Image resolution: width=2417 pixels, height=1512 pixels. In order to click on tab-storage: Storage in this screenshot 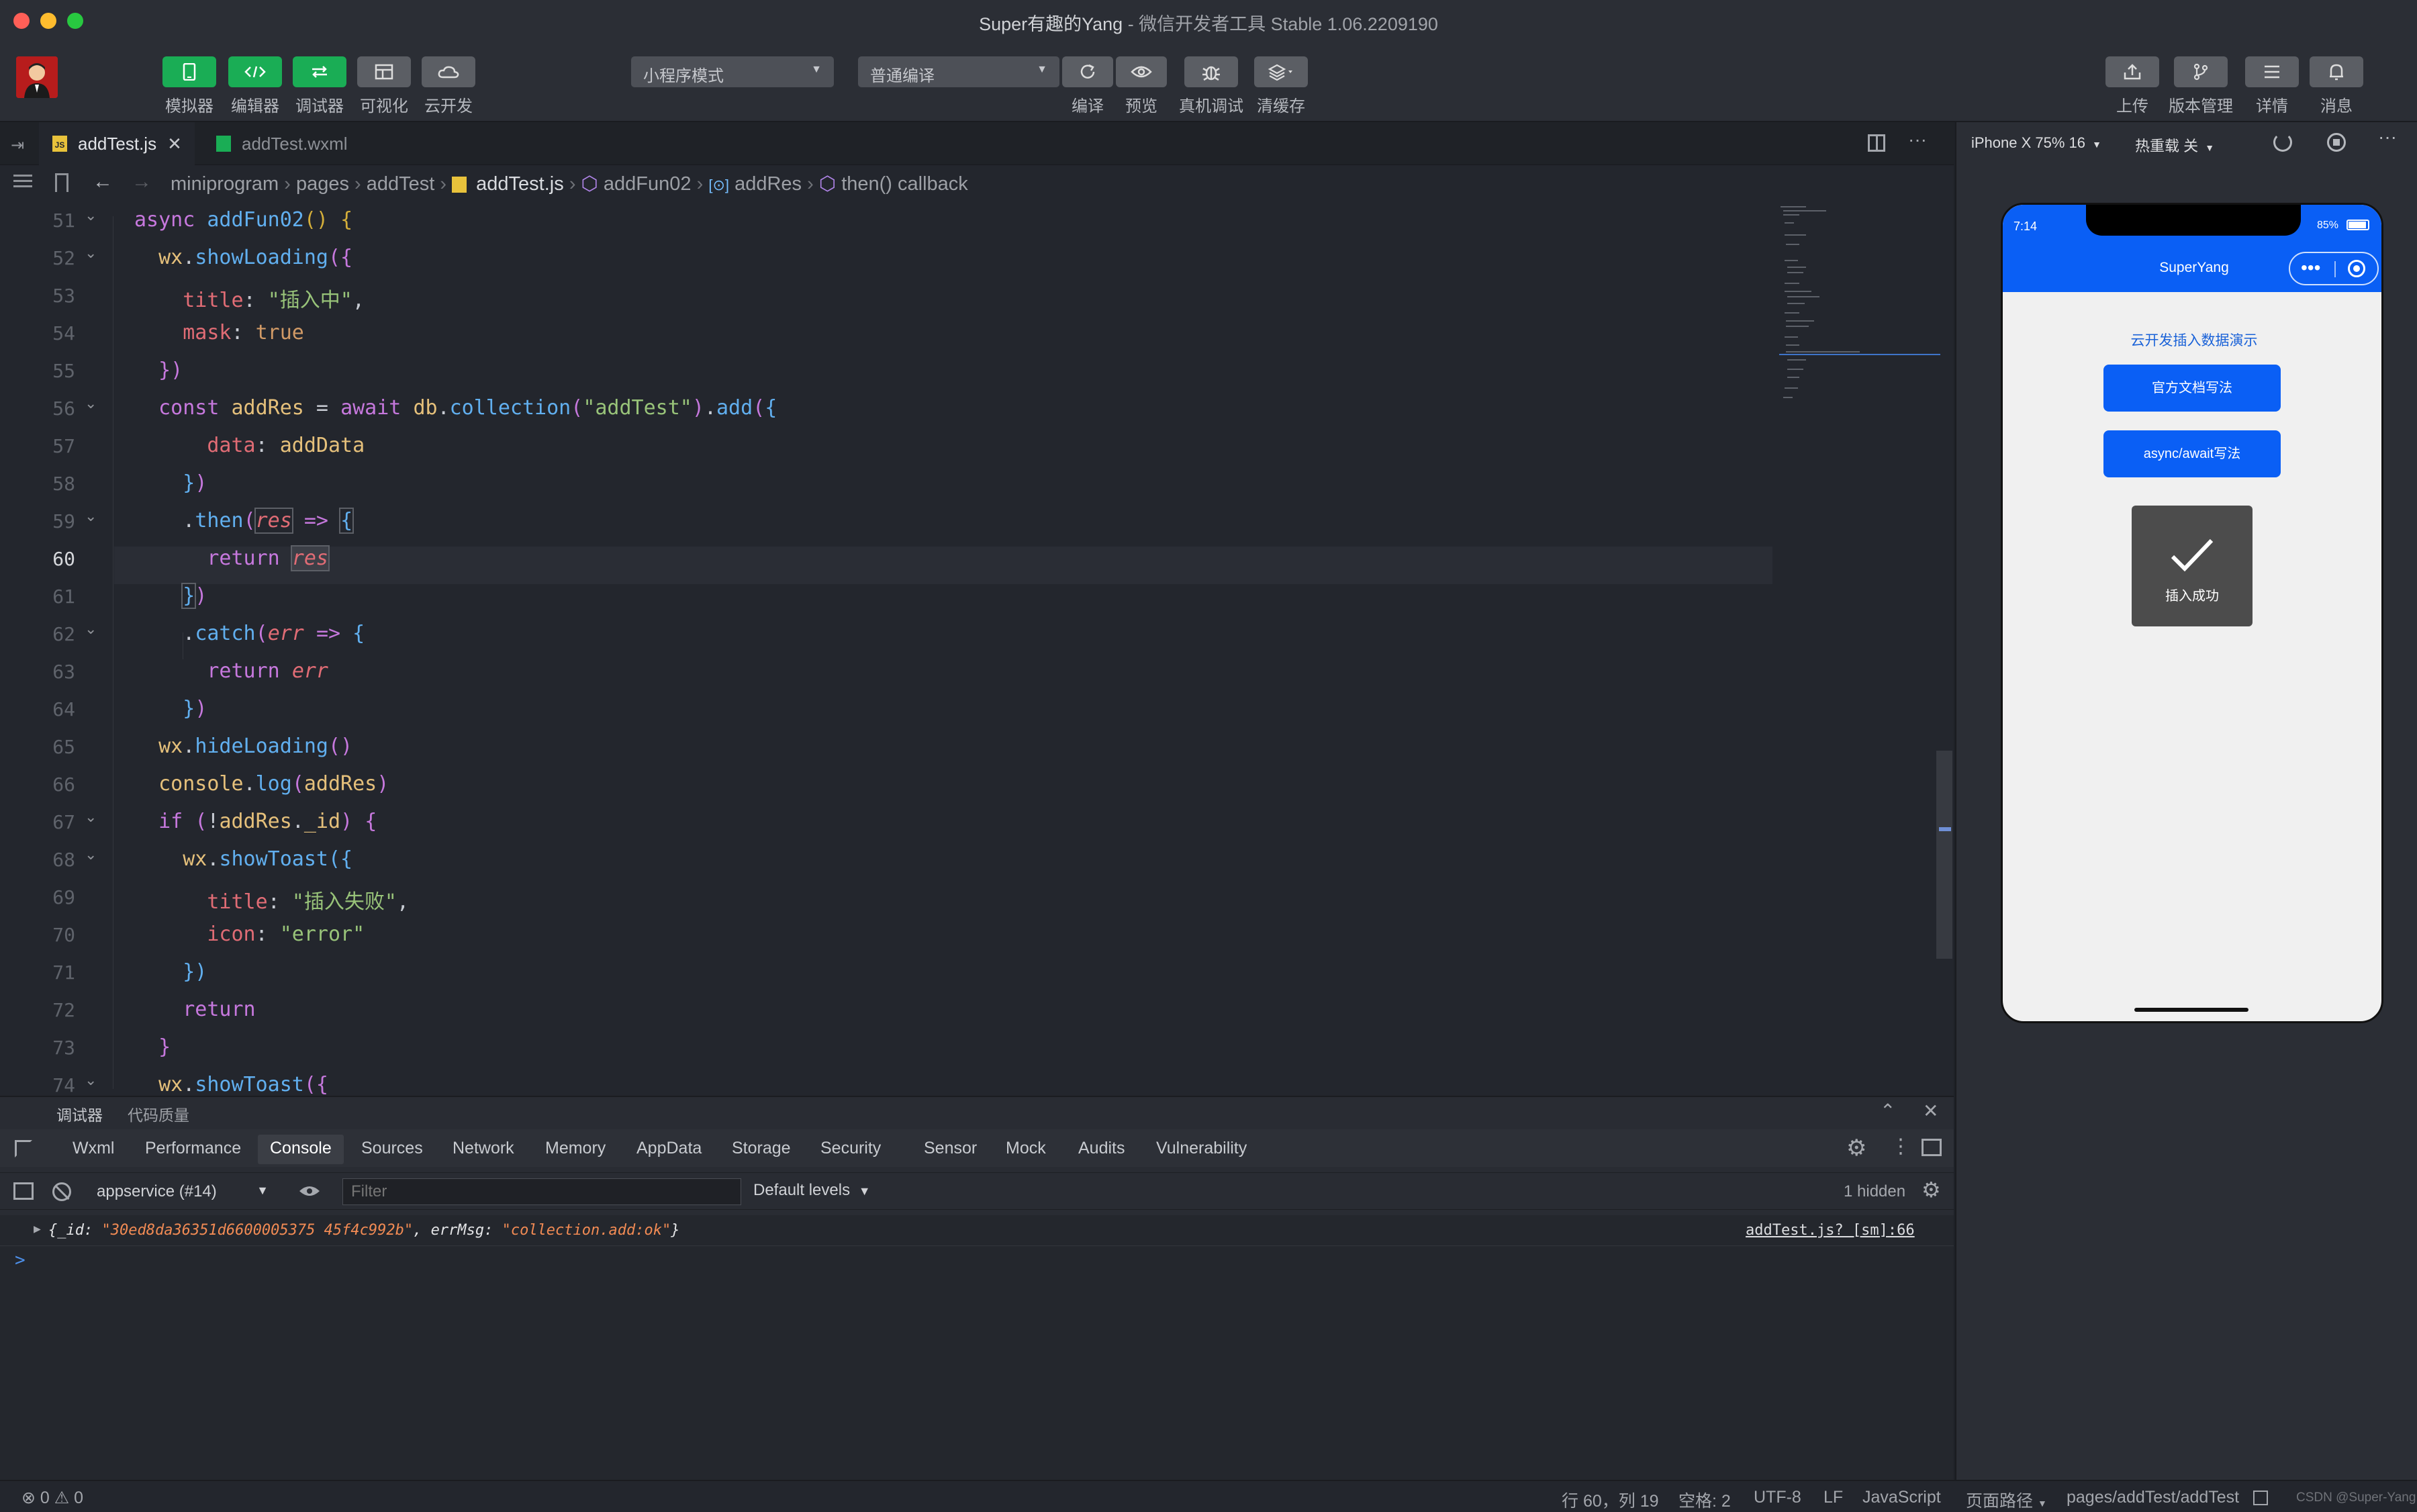, I will do `click(762, 1148)`.